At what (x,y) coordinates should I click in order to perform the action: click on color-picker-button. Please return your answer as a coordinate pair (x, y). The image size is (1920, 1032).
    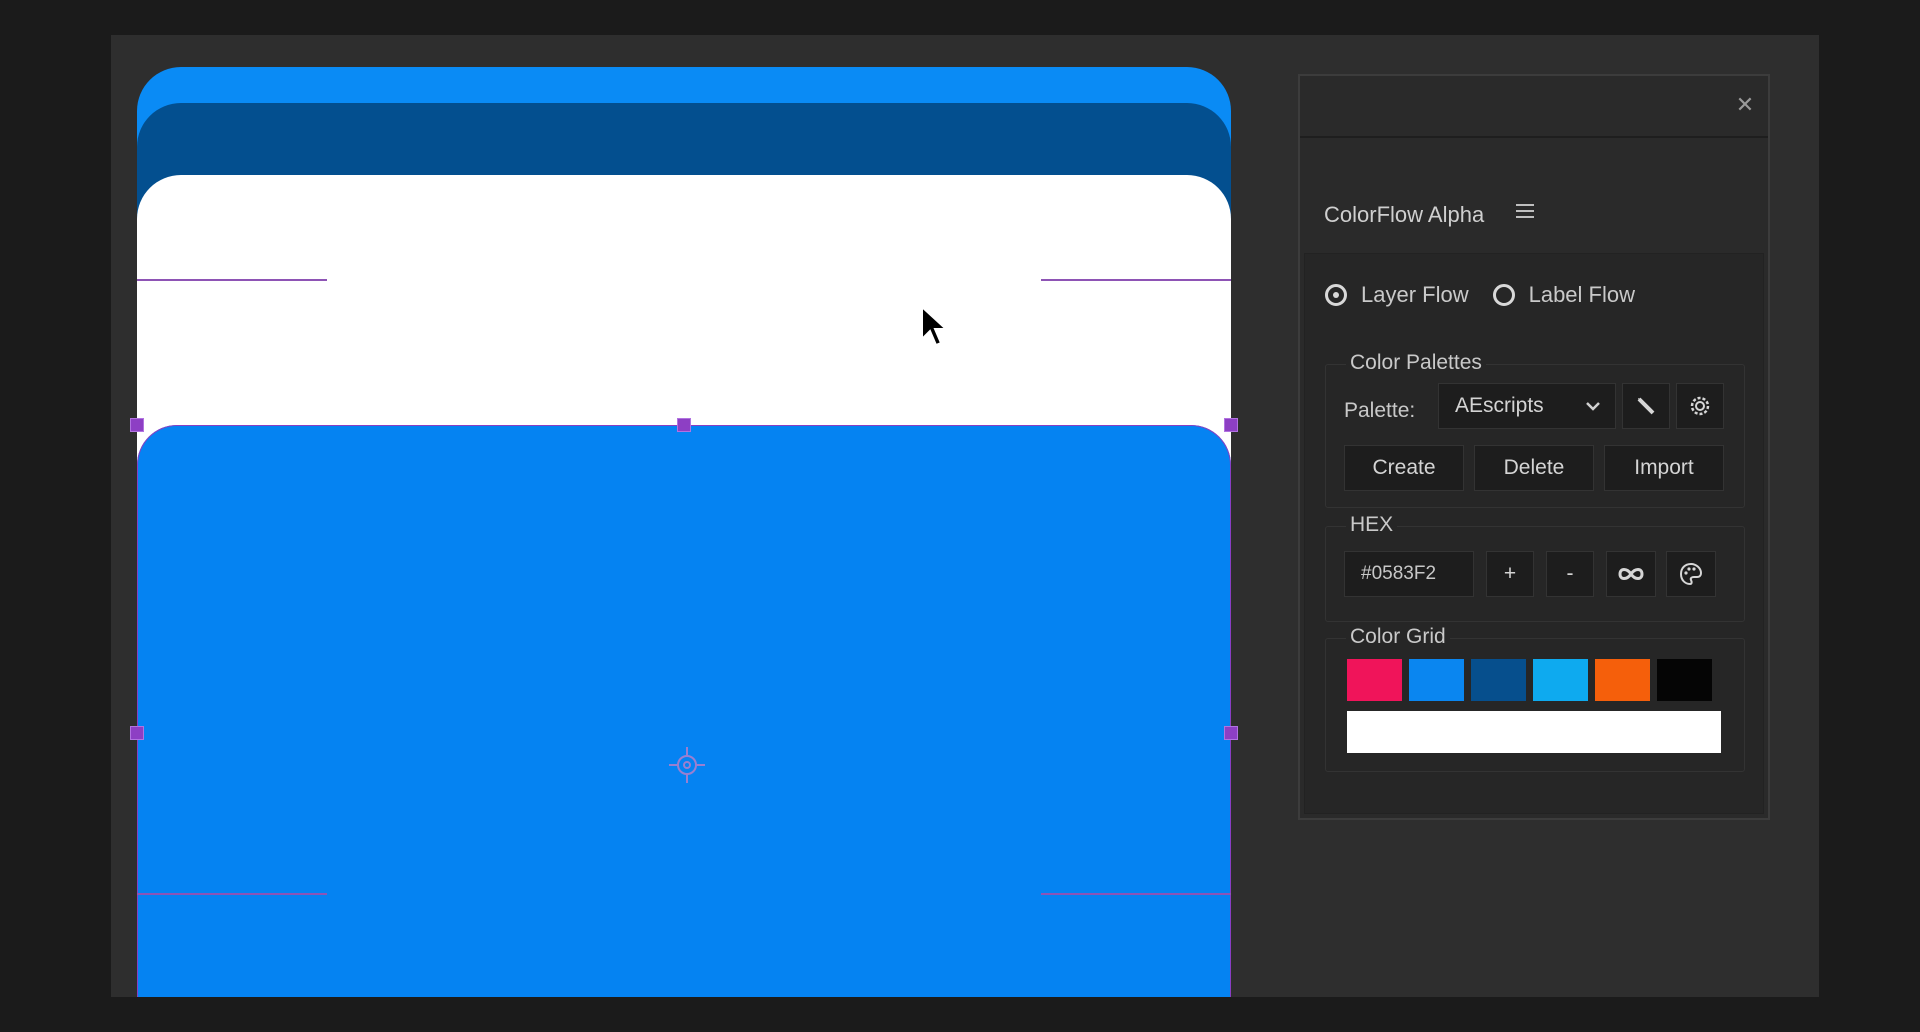
    Looking at the image, I should click on (1691, 574).